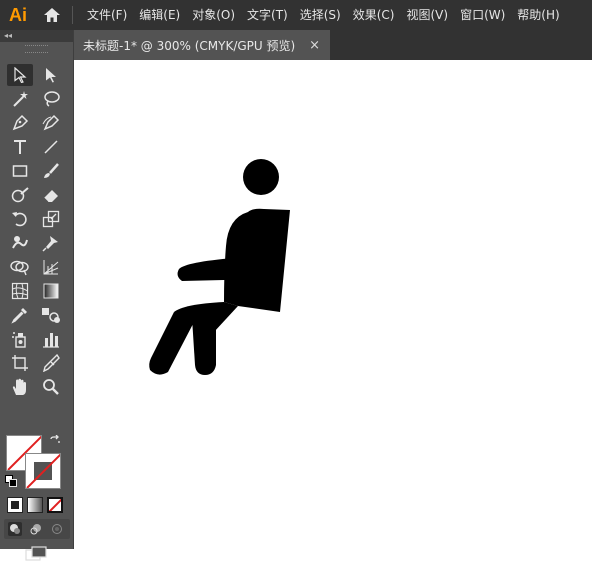 This screenshot has height=563, width=592. What do you see at coordinates (374, 15) in the screenshot?
I see `menu-effect: 效果(C)` at bounding box center [374, 15].